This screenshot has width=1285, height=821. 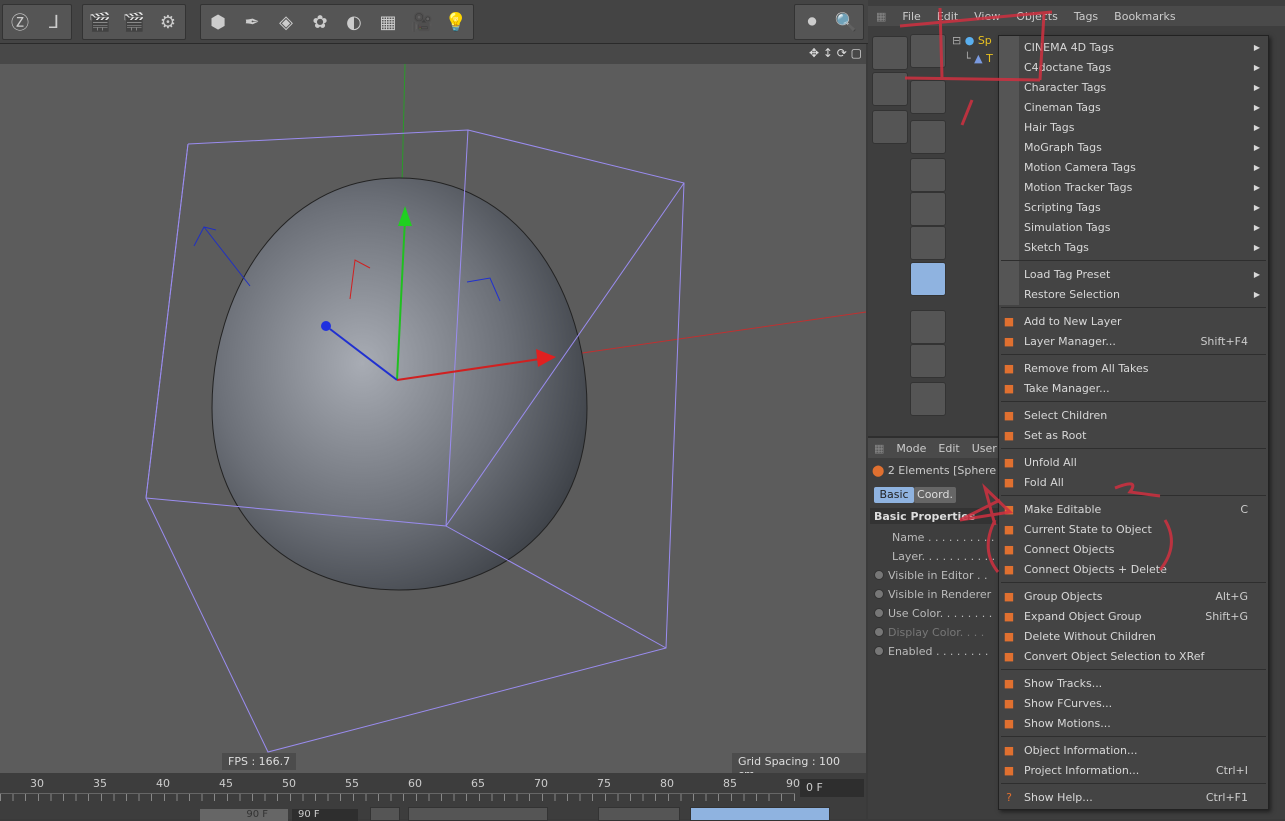 I want to click on attr-row: Use Color. . . . . . . ., so click(x=933, y=613).